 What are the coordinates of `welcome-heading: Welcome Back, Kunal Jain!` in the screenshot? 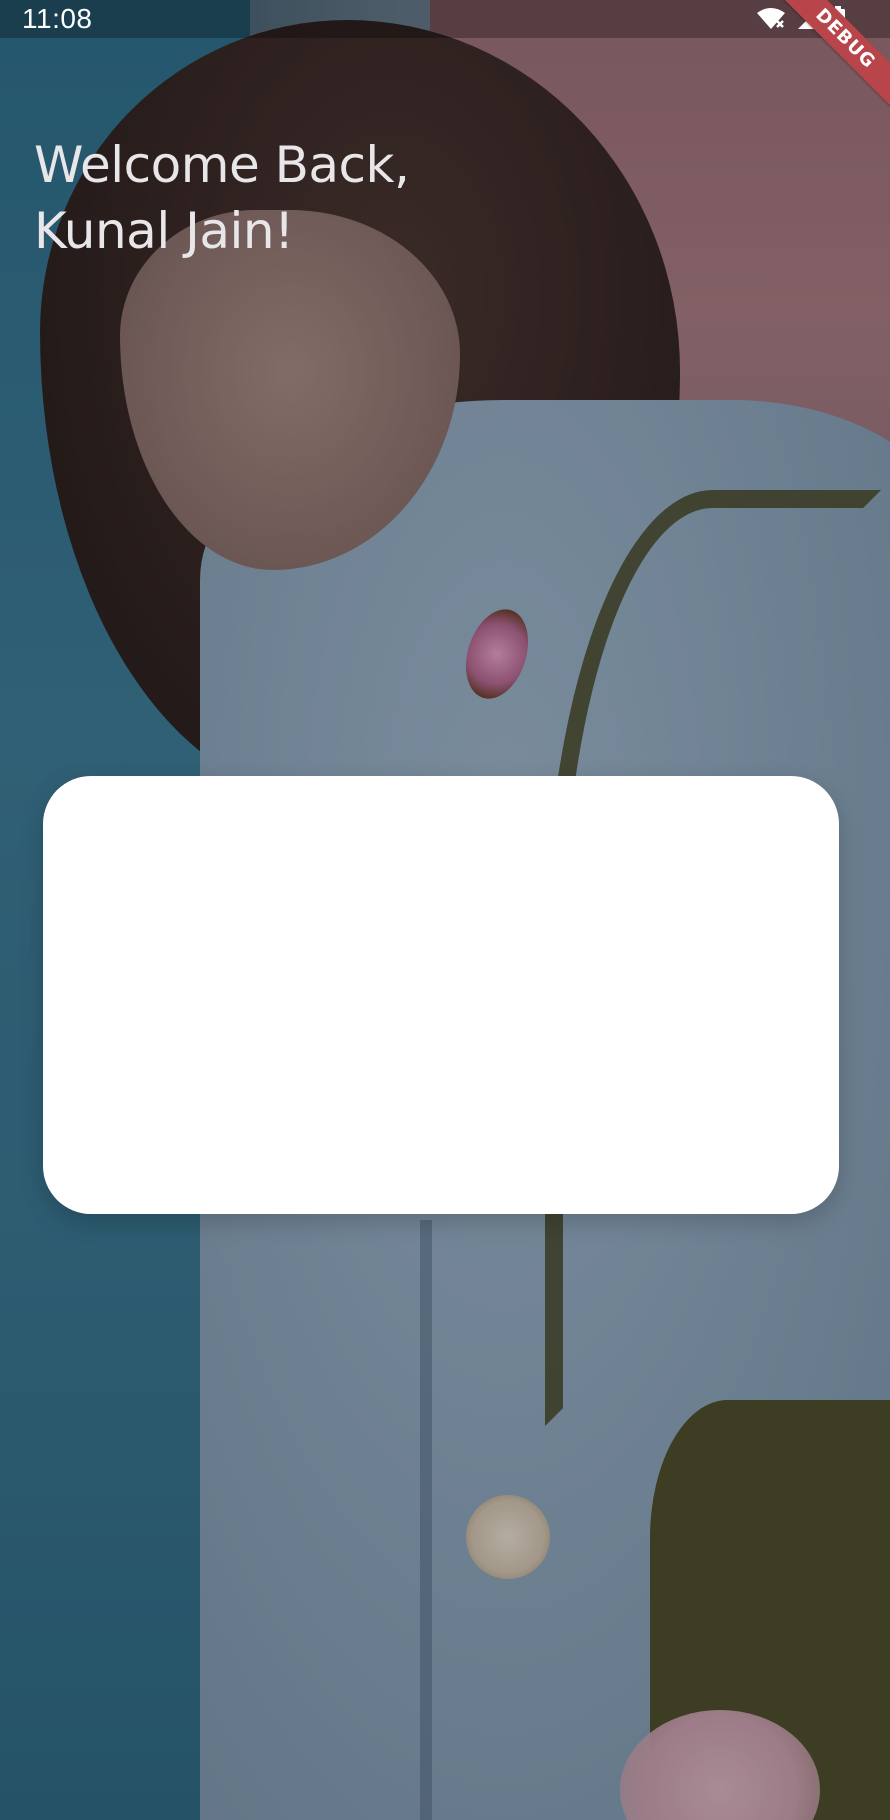 It's located at (222, 198).